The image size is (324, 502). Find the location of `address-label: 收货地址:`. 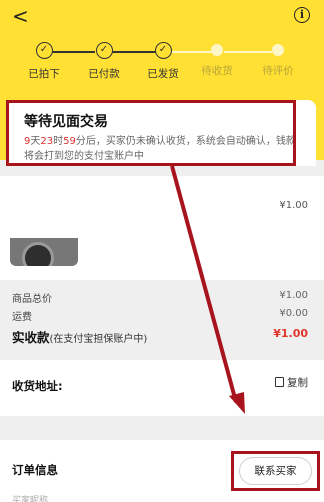

address-label: 收货地址: is located at coordinates (37, 386).